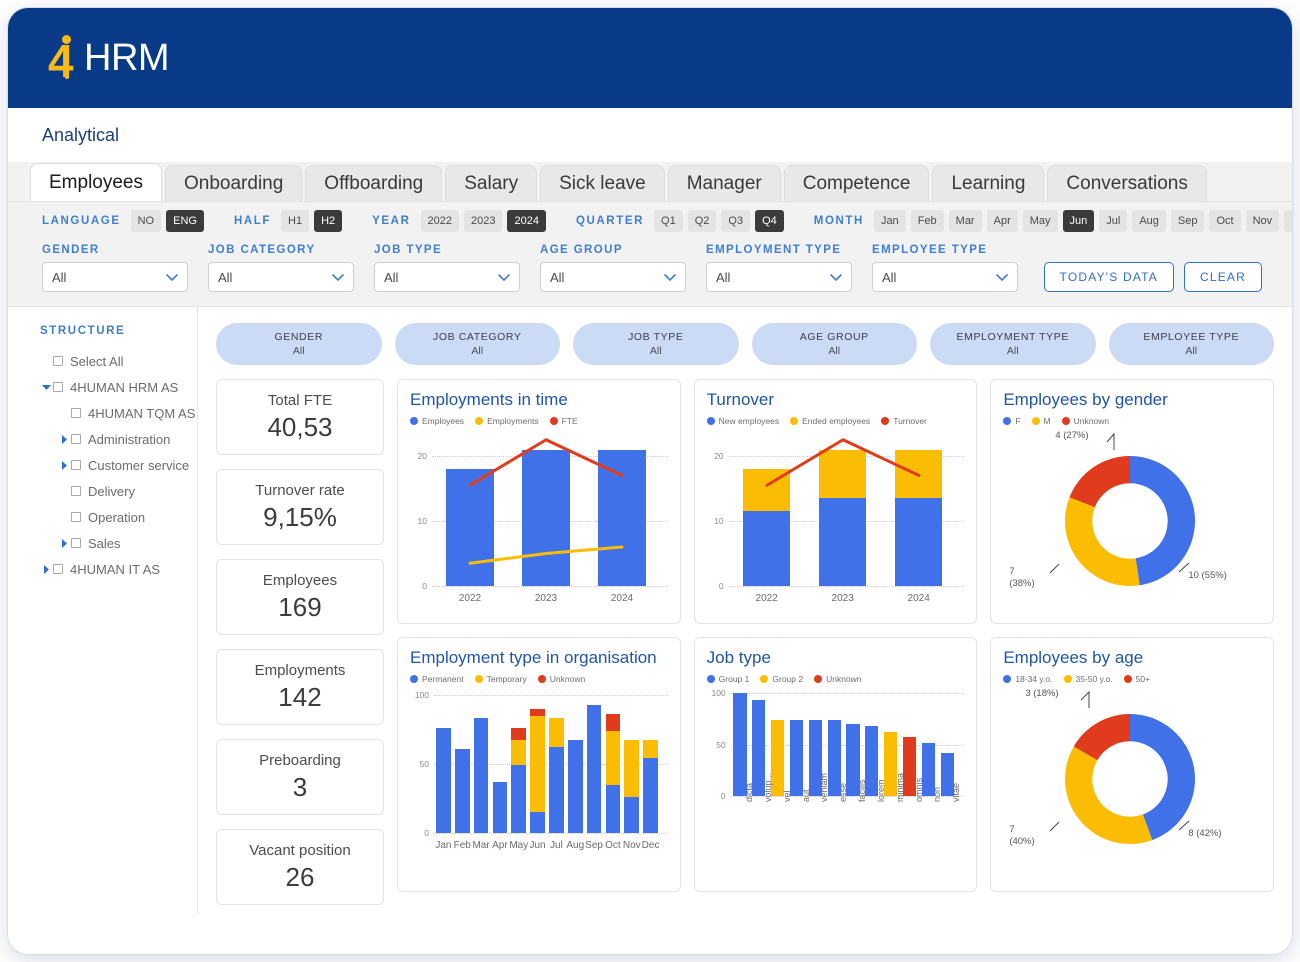 Image resolution: width=1300 pixels, height=962 pixels. What do you see at coordinates (1078, 221) in the screenshot?
I see `chip-month-jun: Jun` at bounding box center [1078, 221].